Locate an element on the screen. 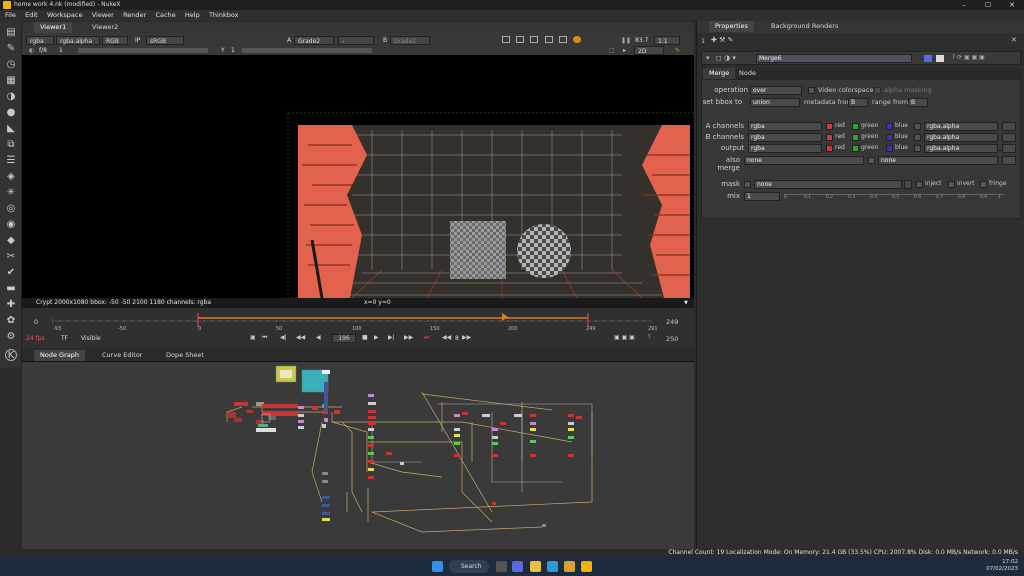  close-panel-icon: ✕ is located at coordinates (1014, 40).